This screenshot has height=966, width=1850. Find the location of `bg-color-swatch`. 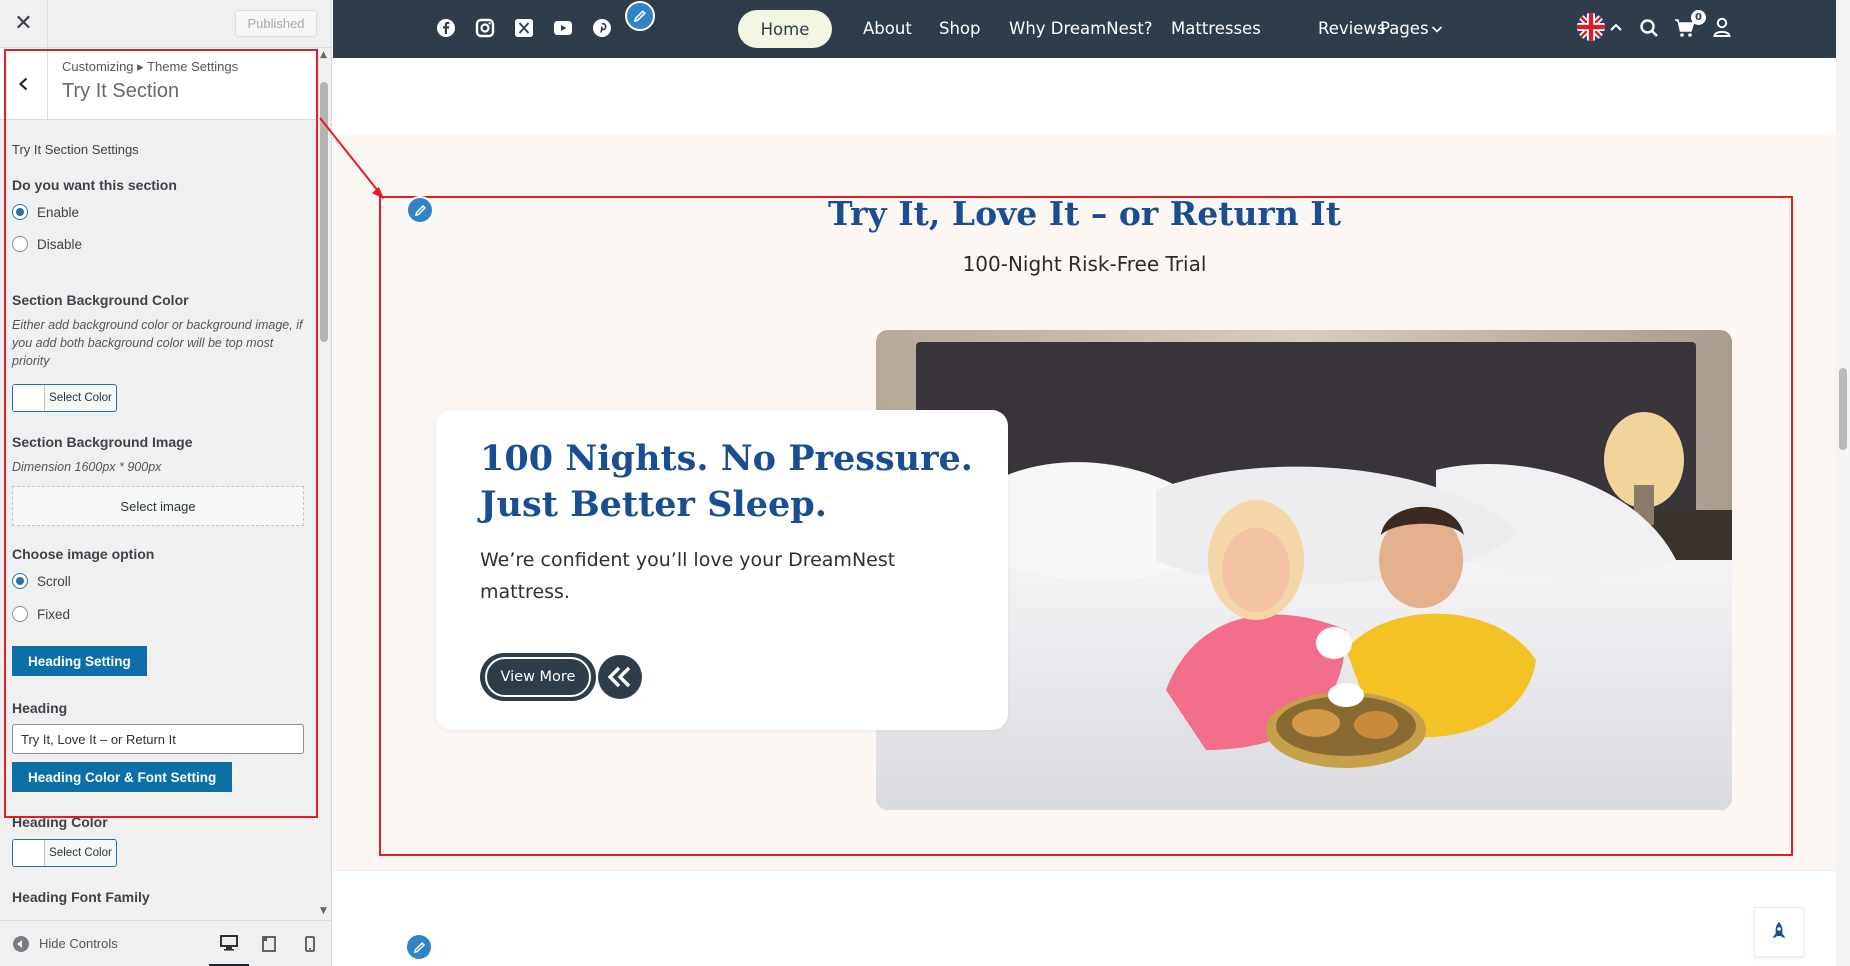

bg-color-swatch is located at coordinates (29, 398).